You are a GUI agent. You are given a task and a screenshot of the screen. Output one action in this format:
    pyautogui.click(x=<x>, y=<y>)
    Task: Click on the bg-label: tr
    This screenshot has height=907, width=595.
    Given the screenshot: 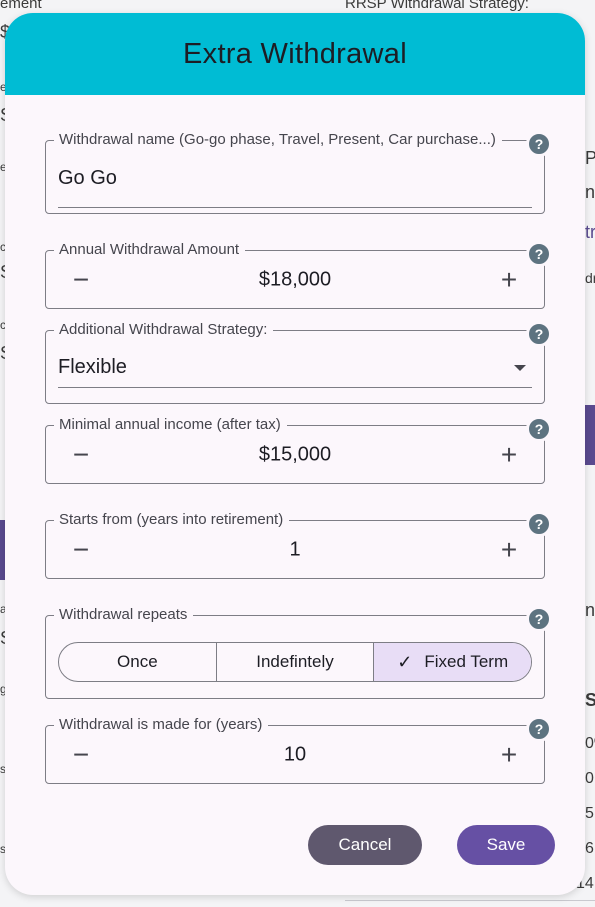 What is the action you would take?
    pyautogui.click(x=590, y=232)
    